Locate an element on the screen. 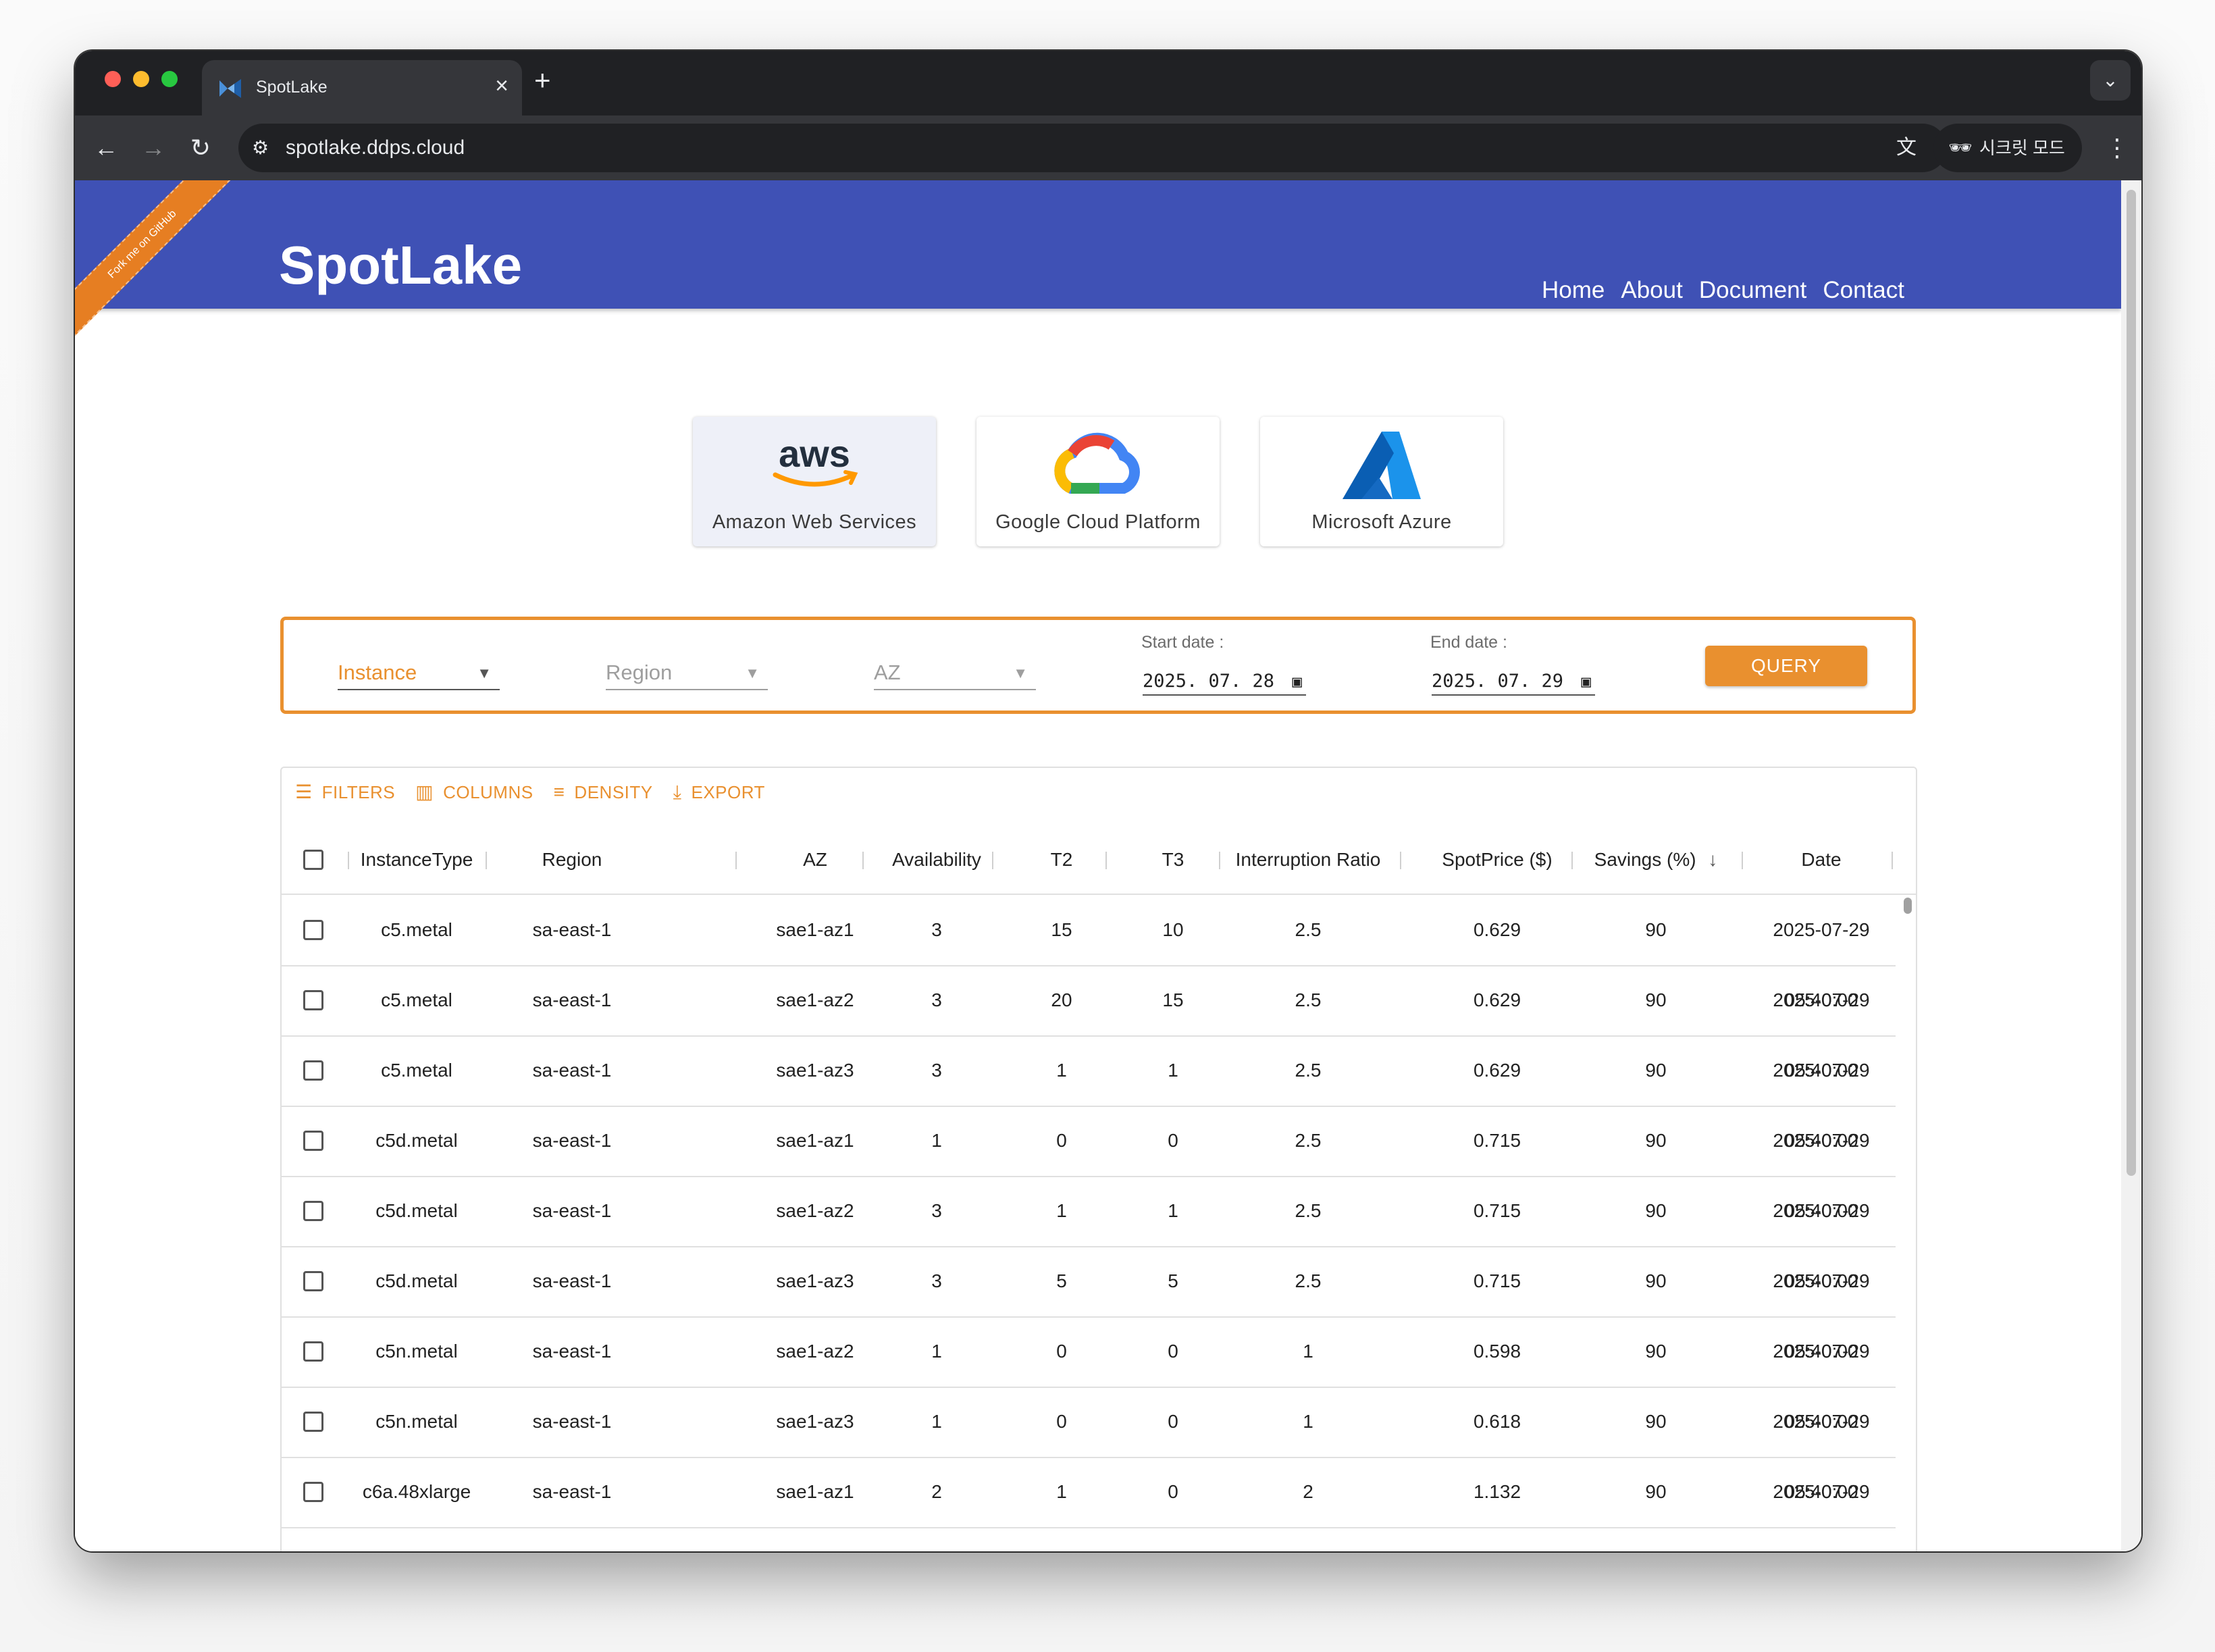 Image resolution: width=2215 pixels, height=1652 pixels. cell-interruption-ratio: 2.5 is located at coordinates (1308, 1071).